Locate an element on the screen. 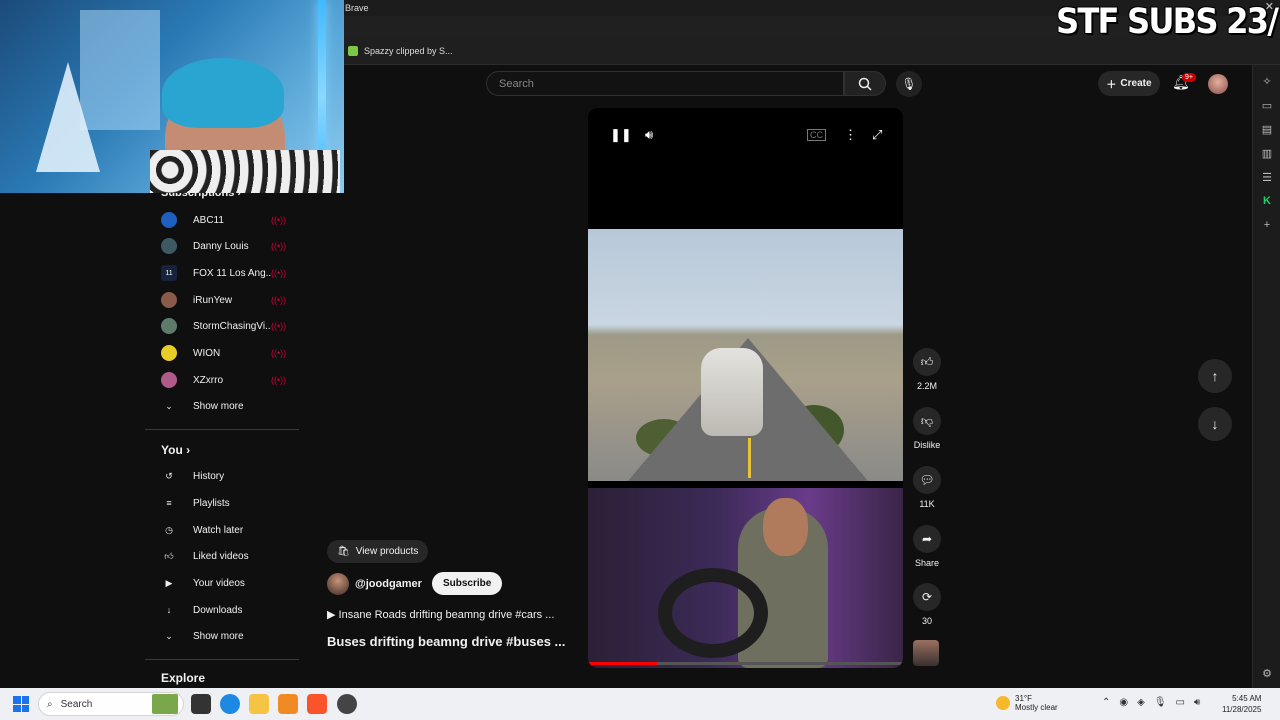  bookmark-favicon-icon is located at coordinates (353, 51).